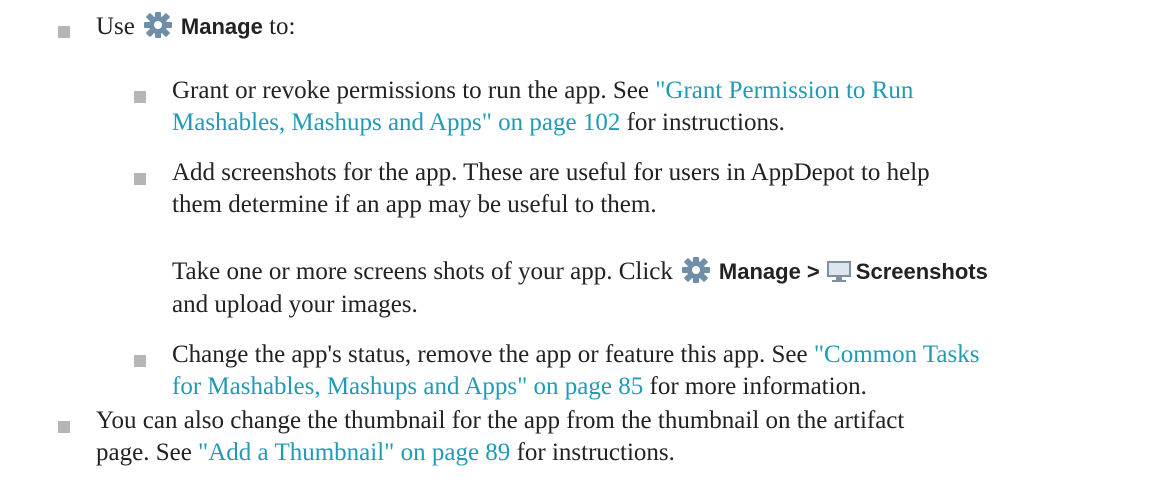 This screenshot has width=1156, height=501. Describe the element at coordinates (755, 386) in the screenshot. I see `item-text: for more information.` at that location.